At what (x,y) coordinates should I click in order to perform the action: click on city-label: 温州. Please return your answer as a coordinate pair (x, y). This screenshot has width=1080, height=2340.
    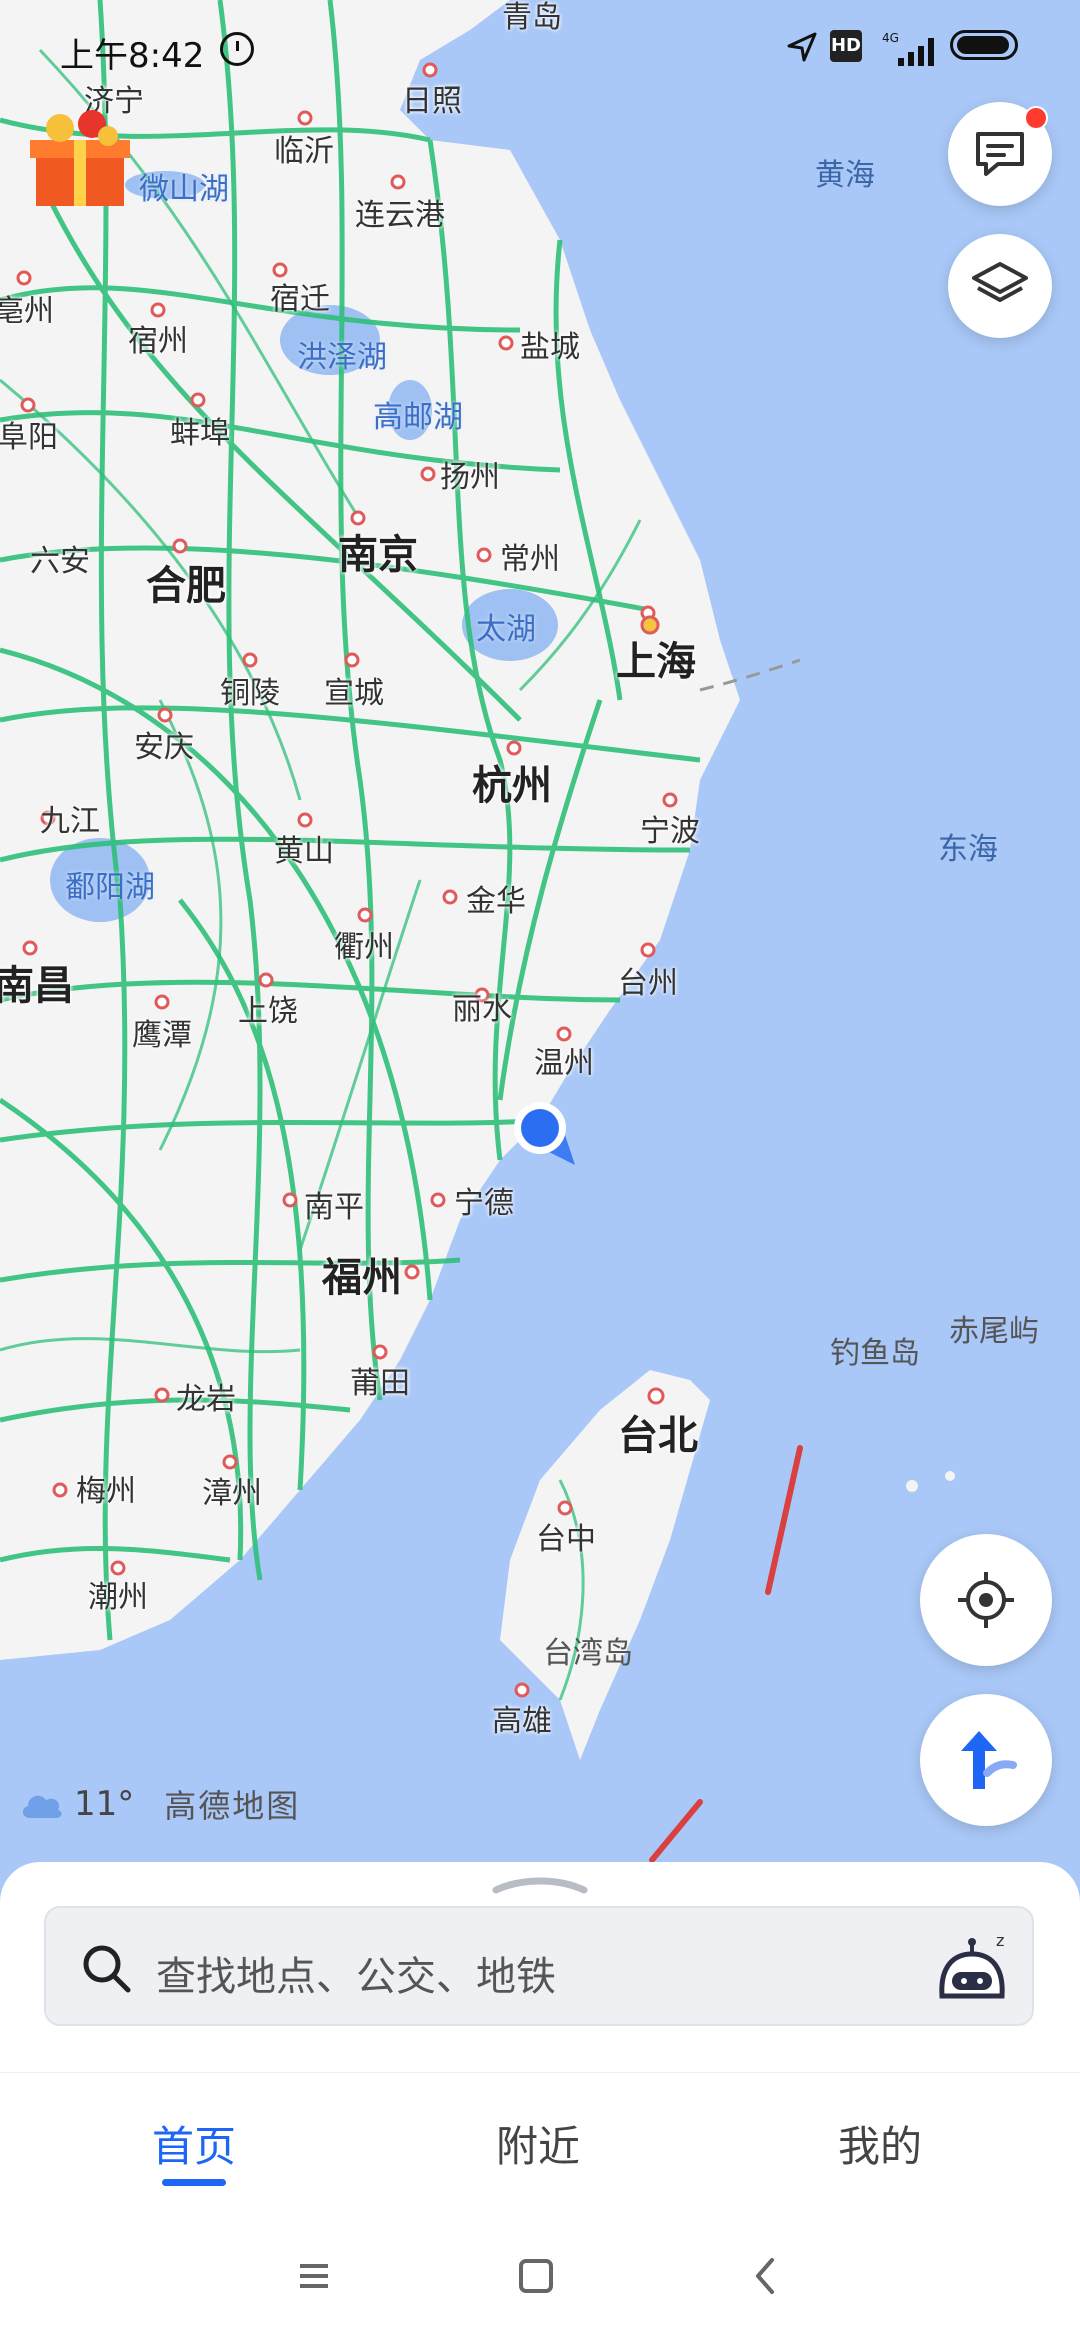
    Looking at the image, I should click on (564, 1060).